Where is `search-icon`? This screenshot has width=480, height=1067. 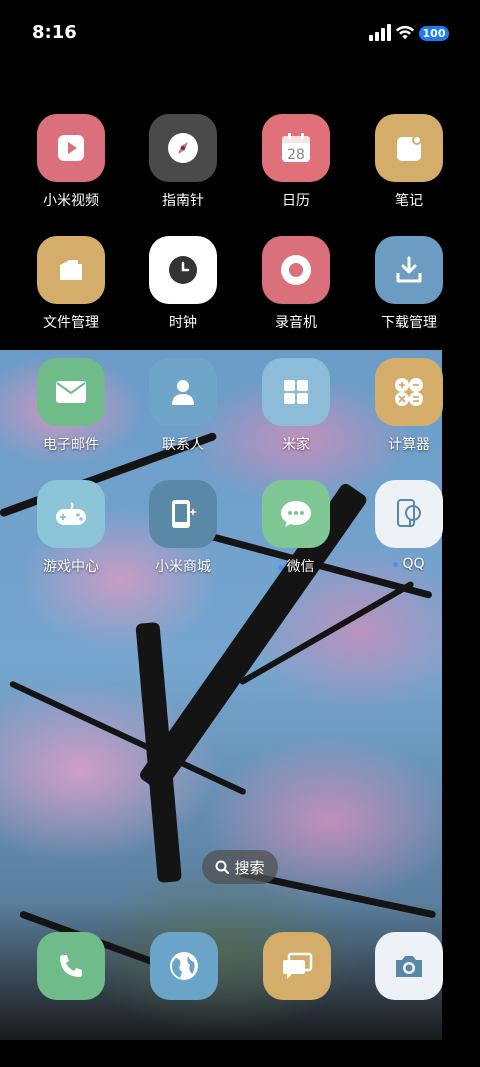
search-icon is located at coordinates (222, 867).